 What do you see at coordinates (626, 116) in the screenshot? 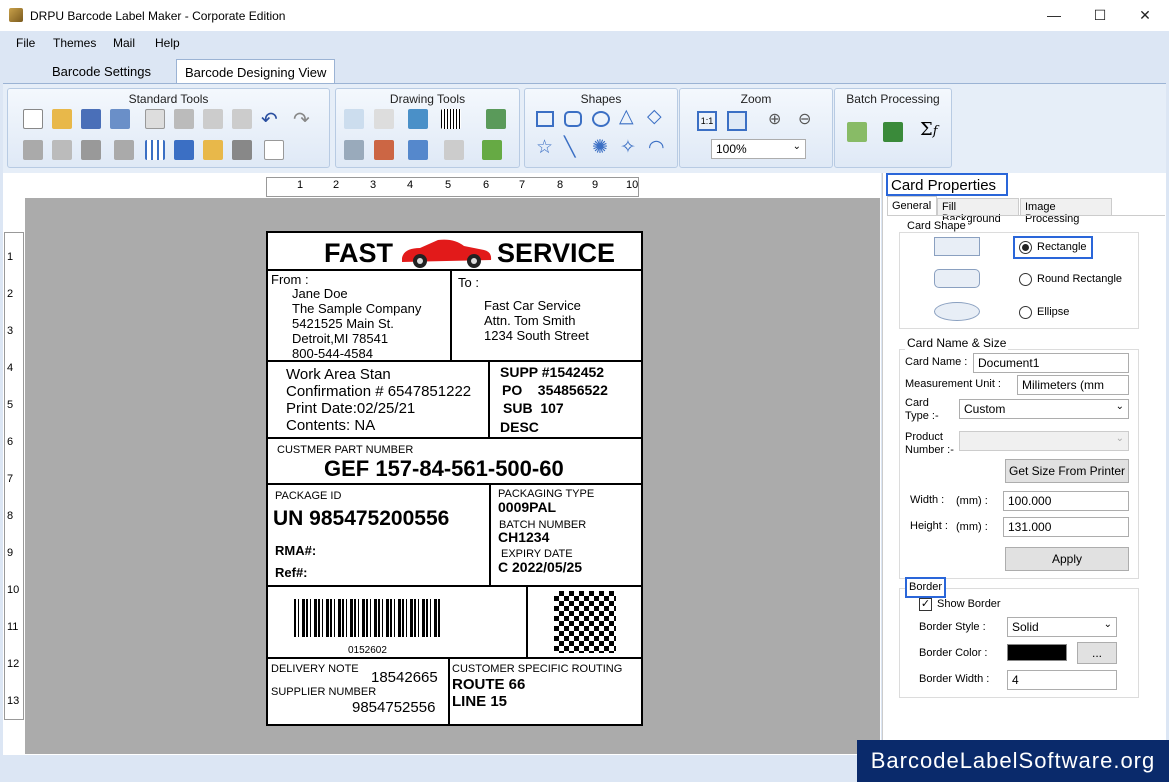
I see `triangle-shape-icon: △` at bounding box center [626, 116].